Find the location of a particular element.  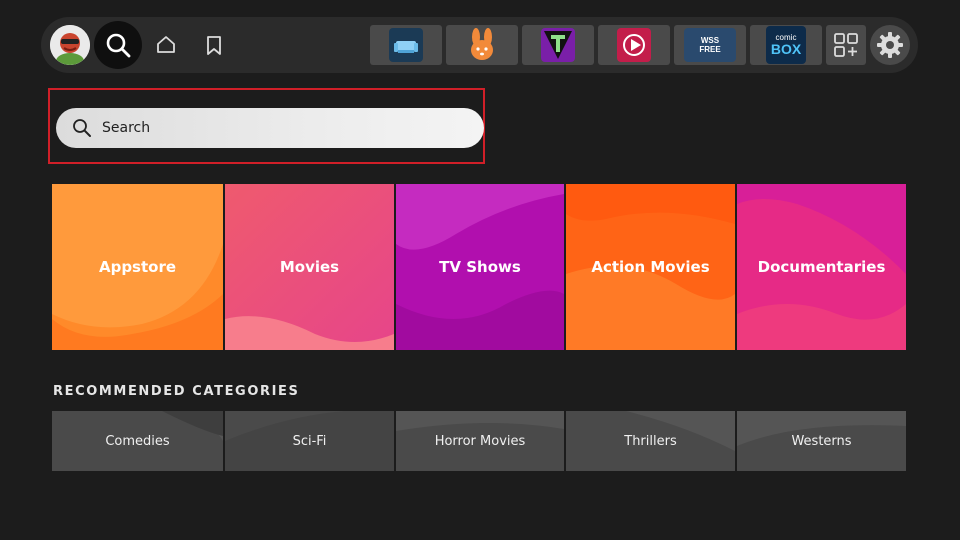

app-tile-comicbox: comic BOX is located at coordinates (786, 45).